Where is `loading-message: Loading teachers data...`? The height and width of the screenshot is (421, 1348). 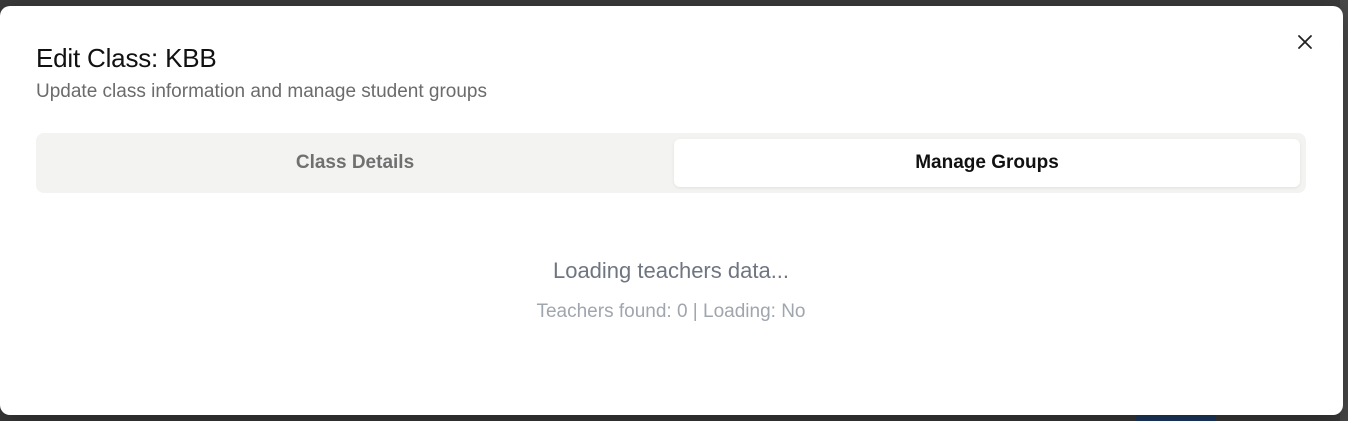
loading-message: Loading teachers data... is located at coordinates (671, 270).